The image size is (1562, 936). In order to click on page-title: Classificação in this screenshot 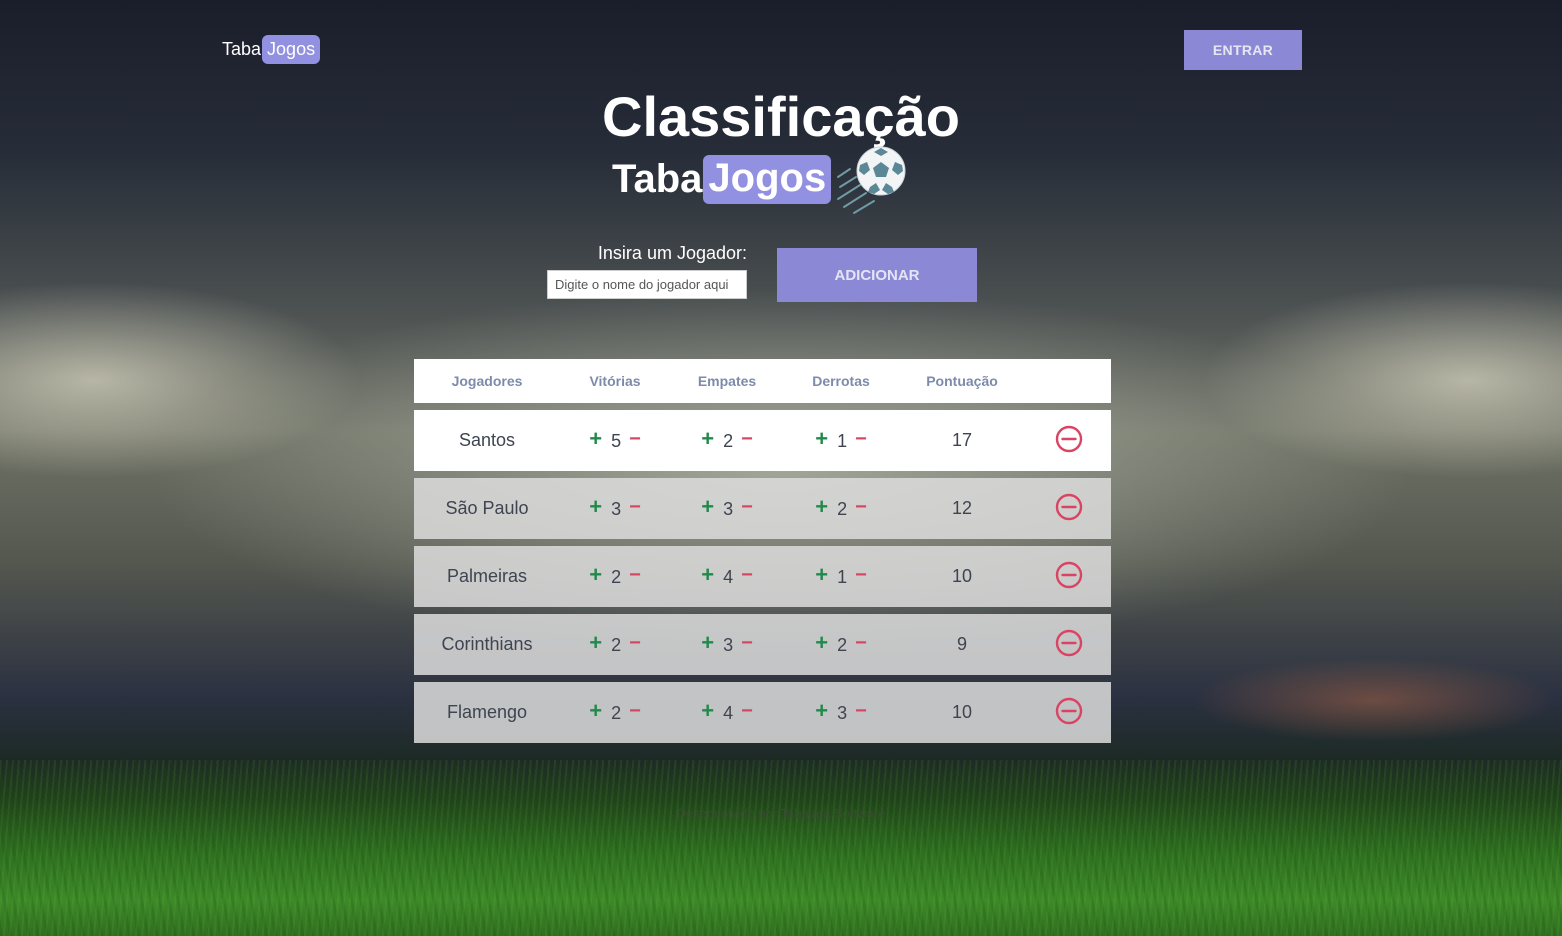, I will do `click(781, 116)`.